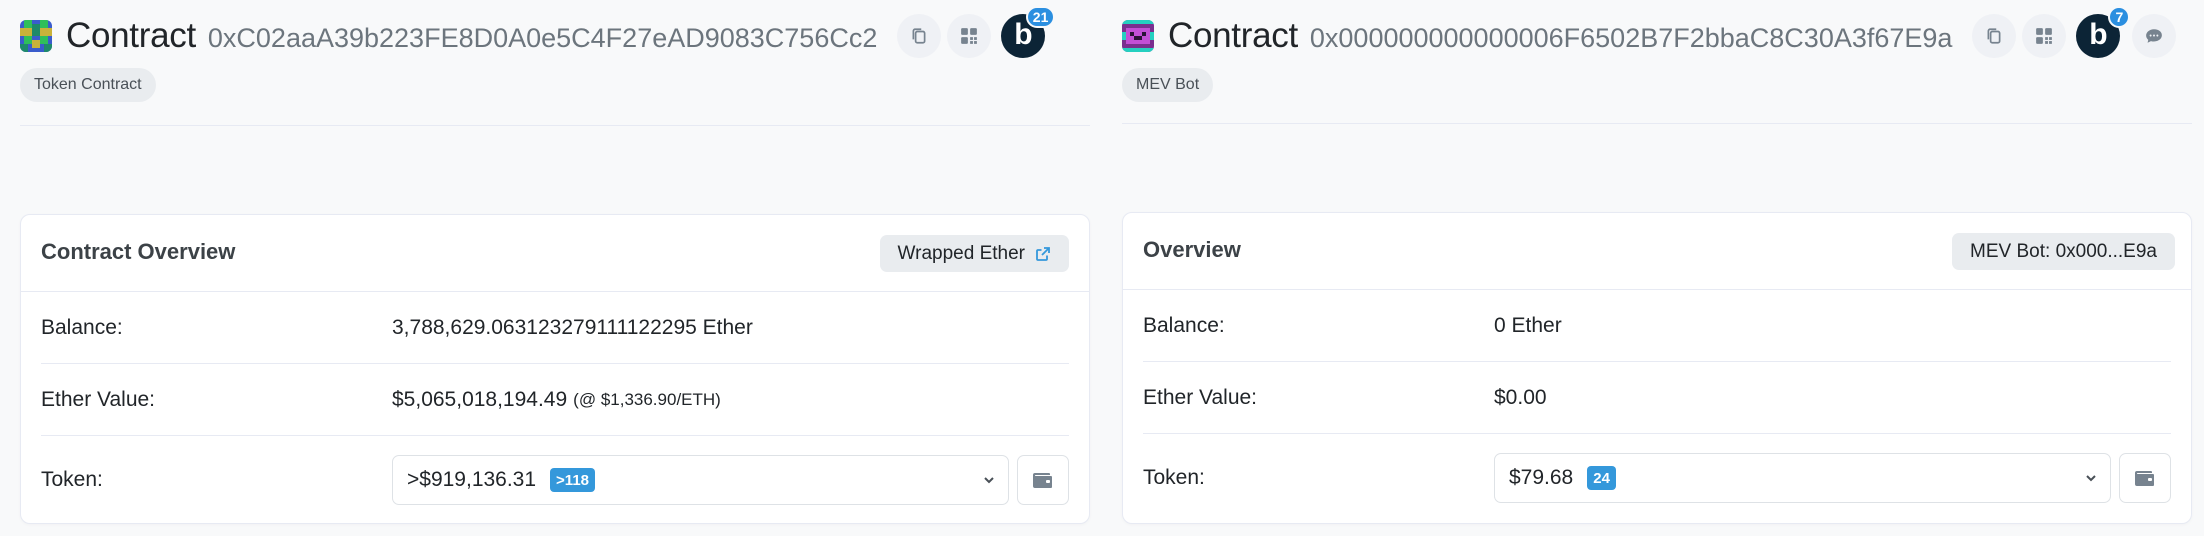  Describe the element at coordinates (961, 253) in the screenshot. I see `token-link-label: Wrapped Ether` at that location.